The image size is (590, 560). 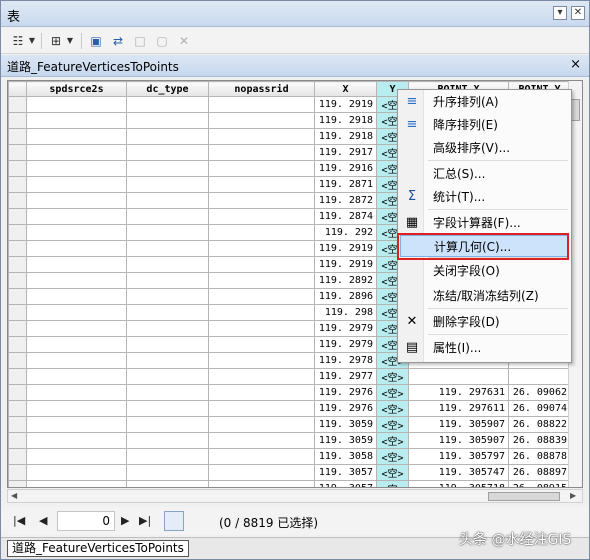 I want to click on scroll-left-icon: ◀, so click(x=14, y=496).